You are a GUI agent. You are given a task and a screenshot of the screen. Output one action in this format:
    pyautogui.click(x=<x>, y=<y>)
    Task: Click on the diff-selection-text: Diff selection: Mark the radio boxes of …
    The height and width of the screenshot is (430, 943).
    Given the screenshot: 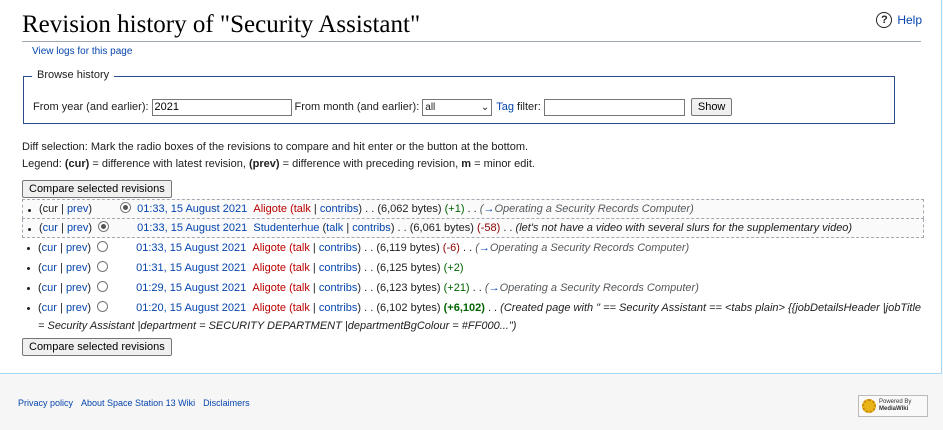 What is the action you would take?
    pyautogui.click(x=275, y=147)
    